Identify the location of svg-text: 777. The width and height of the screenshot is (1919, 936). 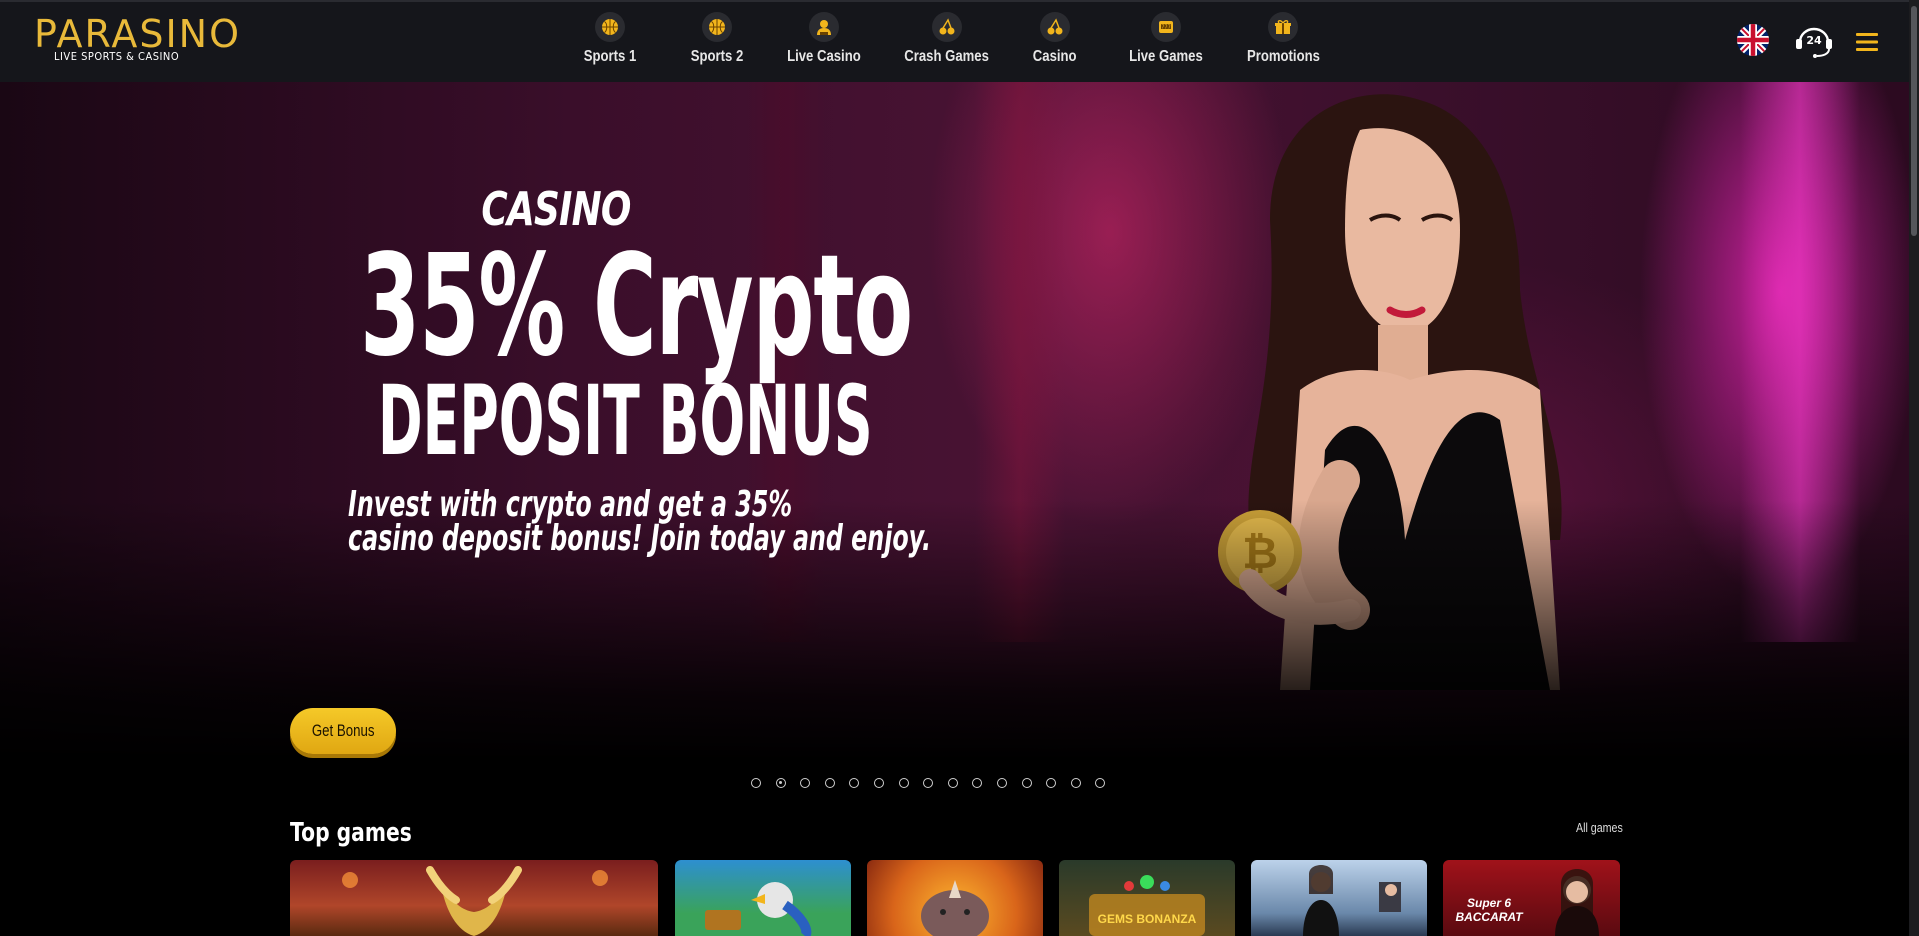
(1166, 28).